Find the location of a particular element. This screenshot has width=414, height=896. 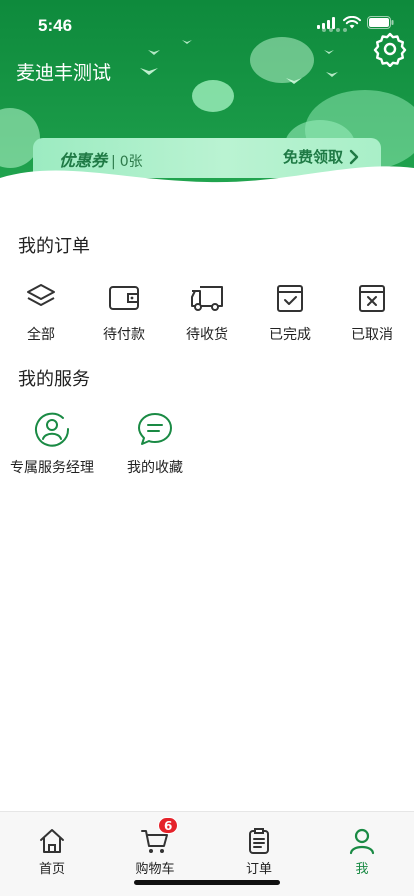

gear-icon is located at coordinates (390, 50).